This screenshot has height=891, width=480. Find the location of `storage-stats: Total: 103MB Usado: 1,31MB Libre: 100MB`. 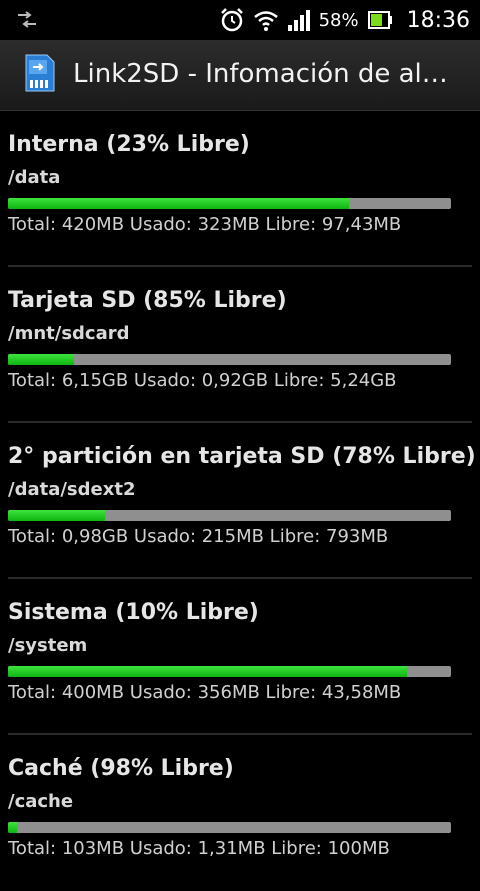

storage-stats: Total: 103MB Usado: 1,31MB Libre: 100MB is located at coordinates (199, 848).